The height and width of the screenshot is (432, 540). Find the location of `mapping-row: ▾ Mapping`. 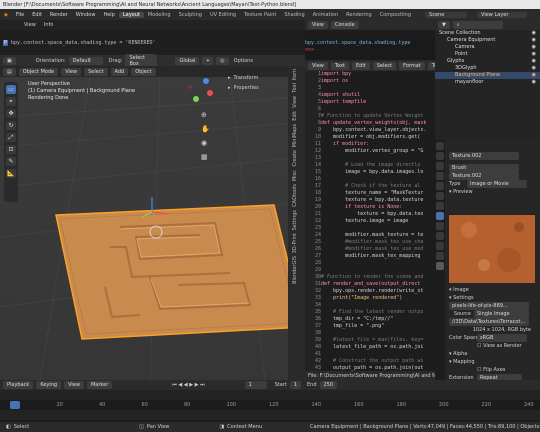

mapping-row: ▾ Mapping is located at coordinates (493, 362).